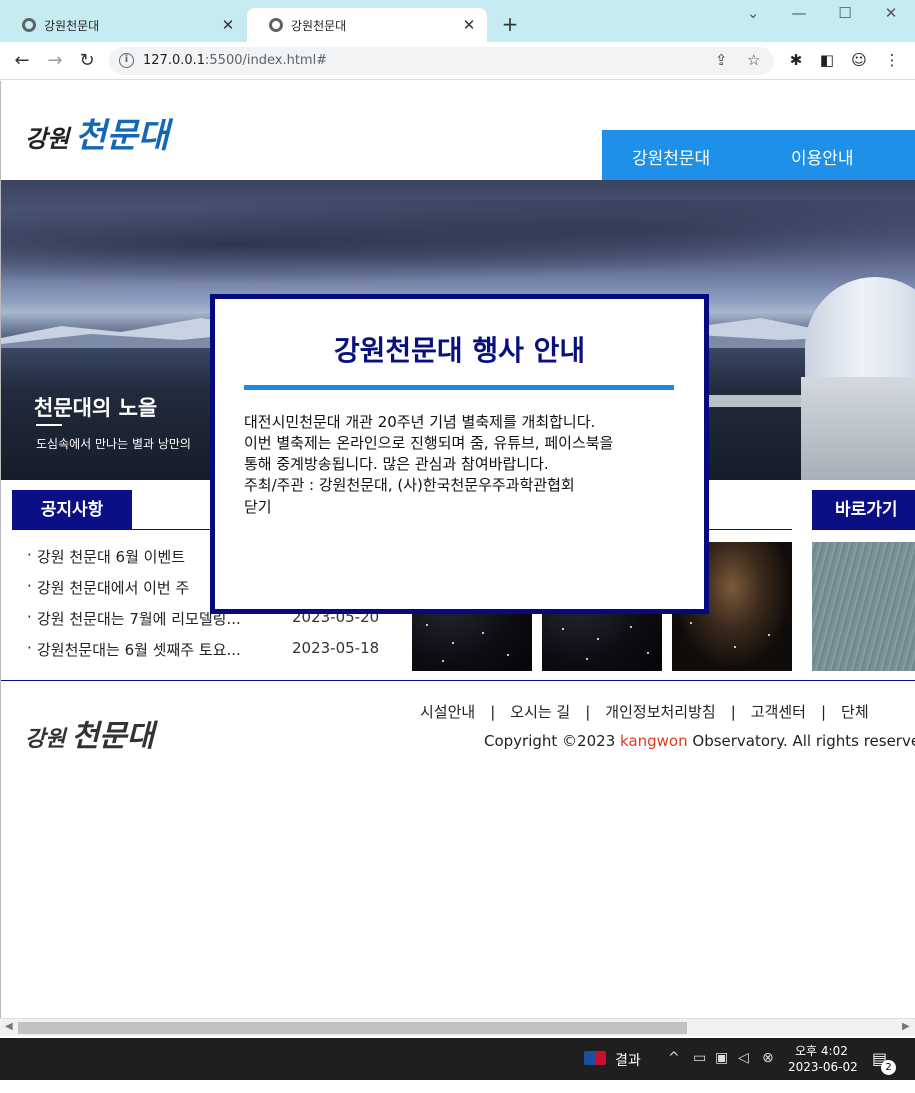  What do you see at coordinates (823, 1067) in the screenshot?
I see `clock-date: 2023-06-02` at bounding box center [823, 1067].